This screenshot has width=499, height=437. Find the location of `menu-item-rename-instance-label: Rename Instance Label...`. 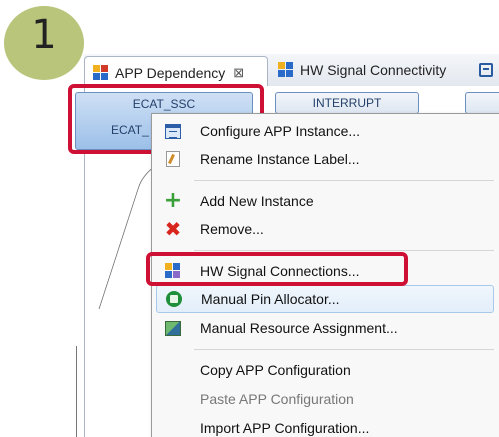

menu-item-rename-instance-label: Rename Instance Label... is located at coordinates (325, 159).